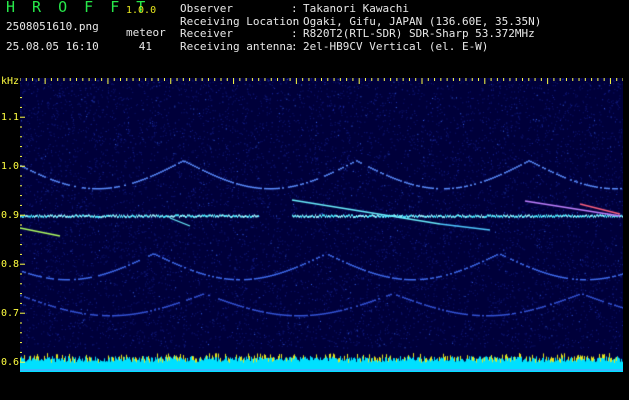 Image resolution: width=629 pixels, height=400 pixels. I want to click on y-axis-unit: kHz, so click(10, 81).